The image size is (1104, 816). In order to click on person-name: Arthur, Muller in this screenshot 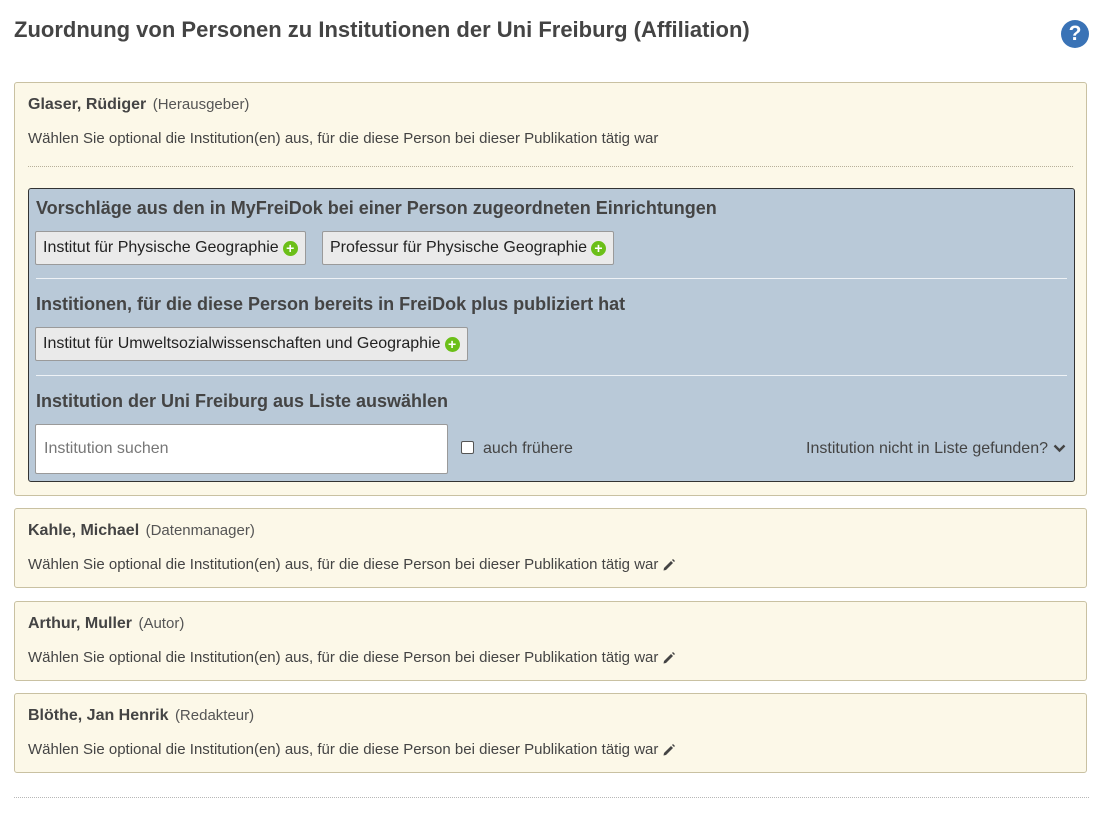, I will do `click(80, 623)`.